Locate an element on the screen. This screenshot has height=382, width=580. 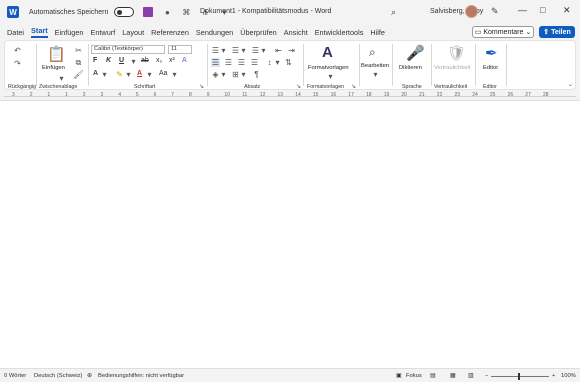
format-painter-icon: 🖌 is located at coordinates (78, 74).